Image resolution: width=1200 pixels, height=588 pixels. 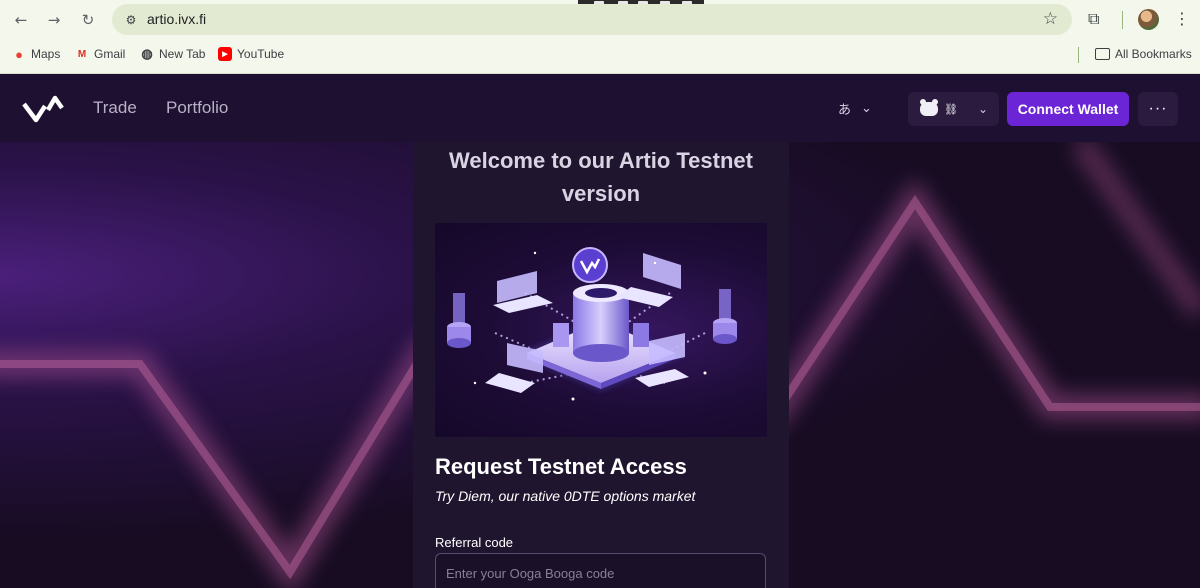 What do you see at coordinates (951, 109) in the screenshot?
I see `network-badge-icon: ⛓` at bounding box center [951, 109].